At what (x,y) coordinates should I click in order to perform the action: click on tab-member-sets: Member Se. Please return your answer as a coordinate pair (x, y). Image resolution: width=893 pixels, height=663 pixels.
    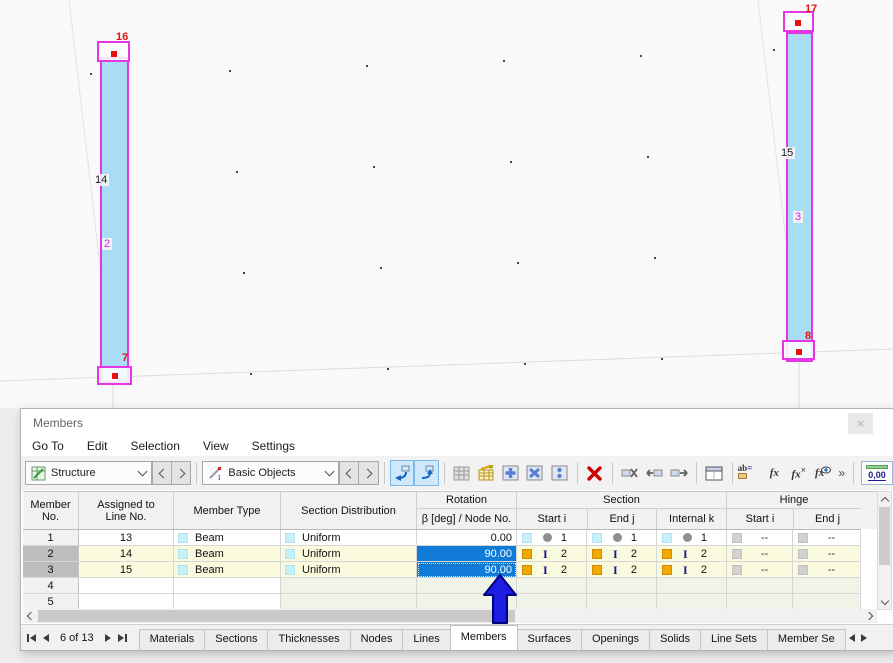
    Looking at the image, I should click on (806, 639).